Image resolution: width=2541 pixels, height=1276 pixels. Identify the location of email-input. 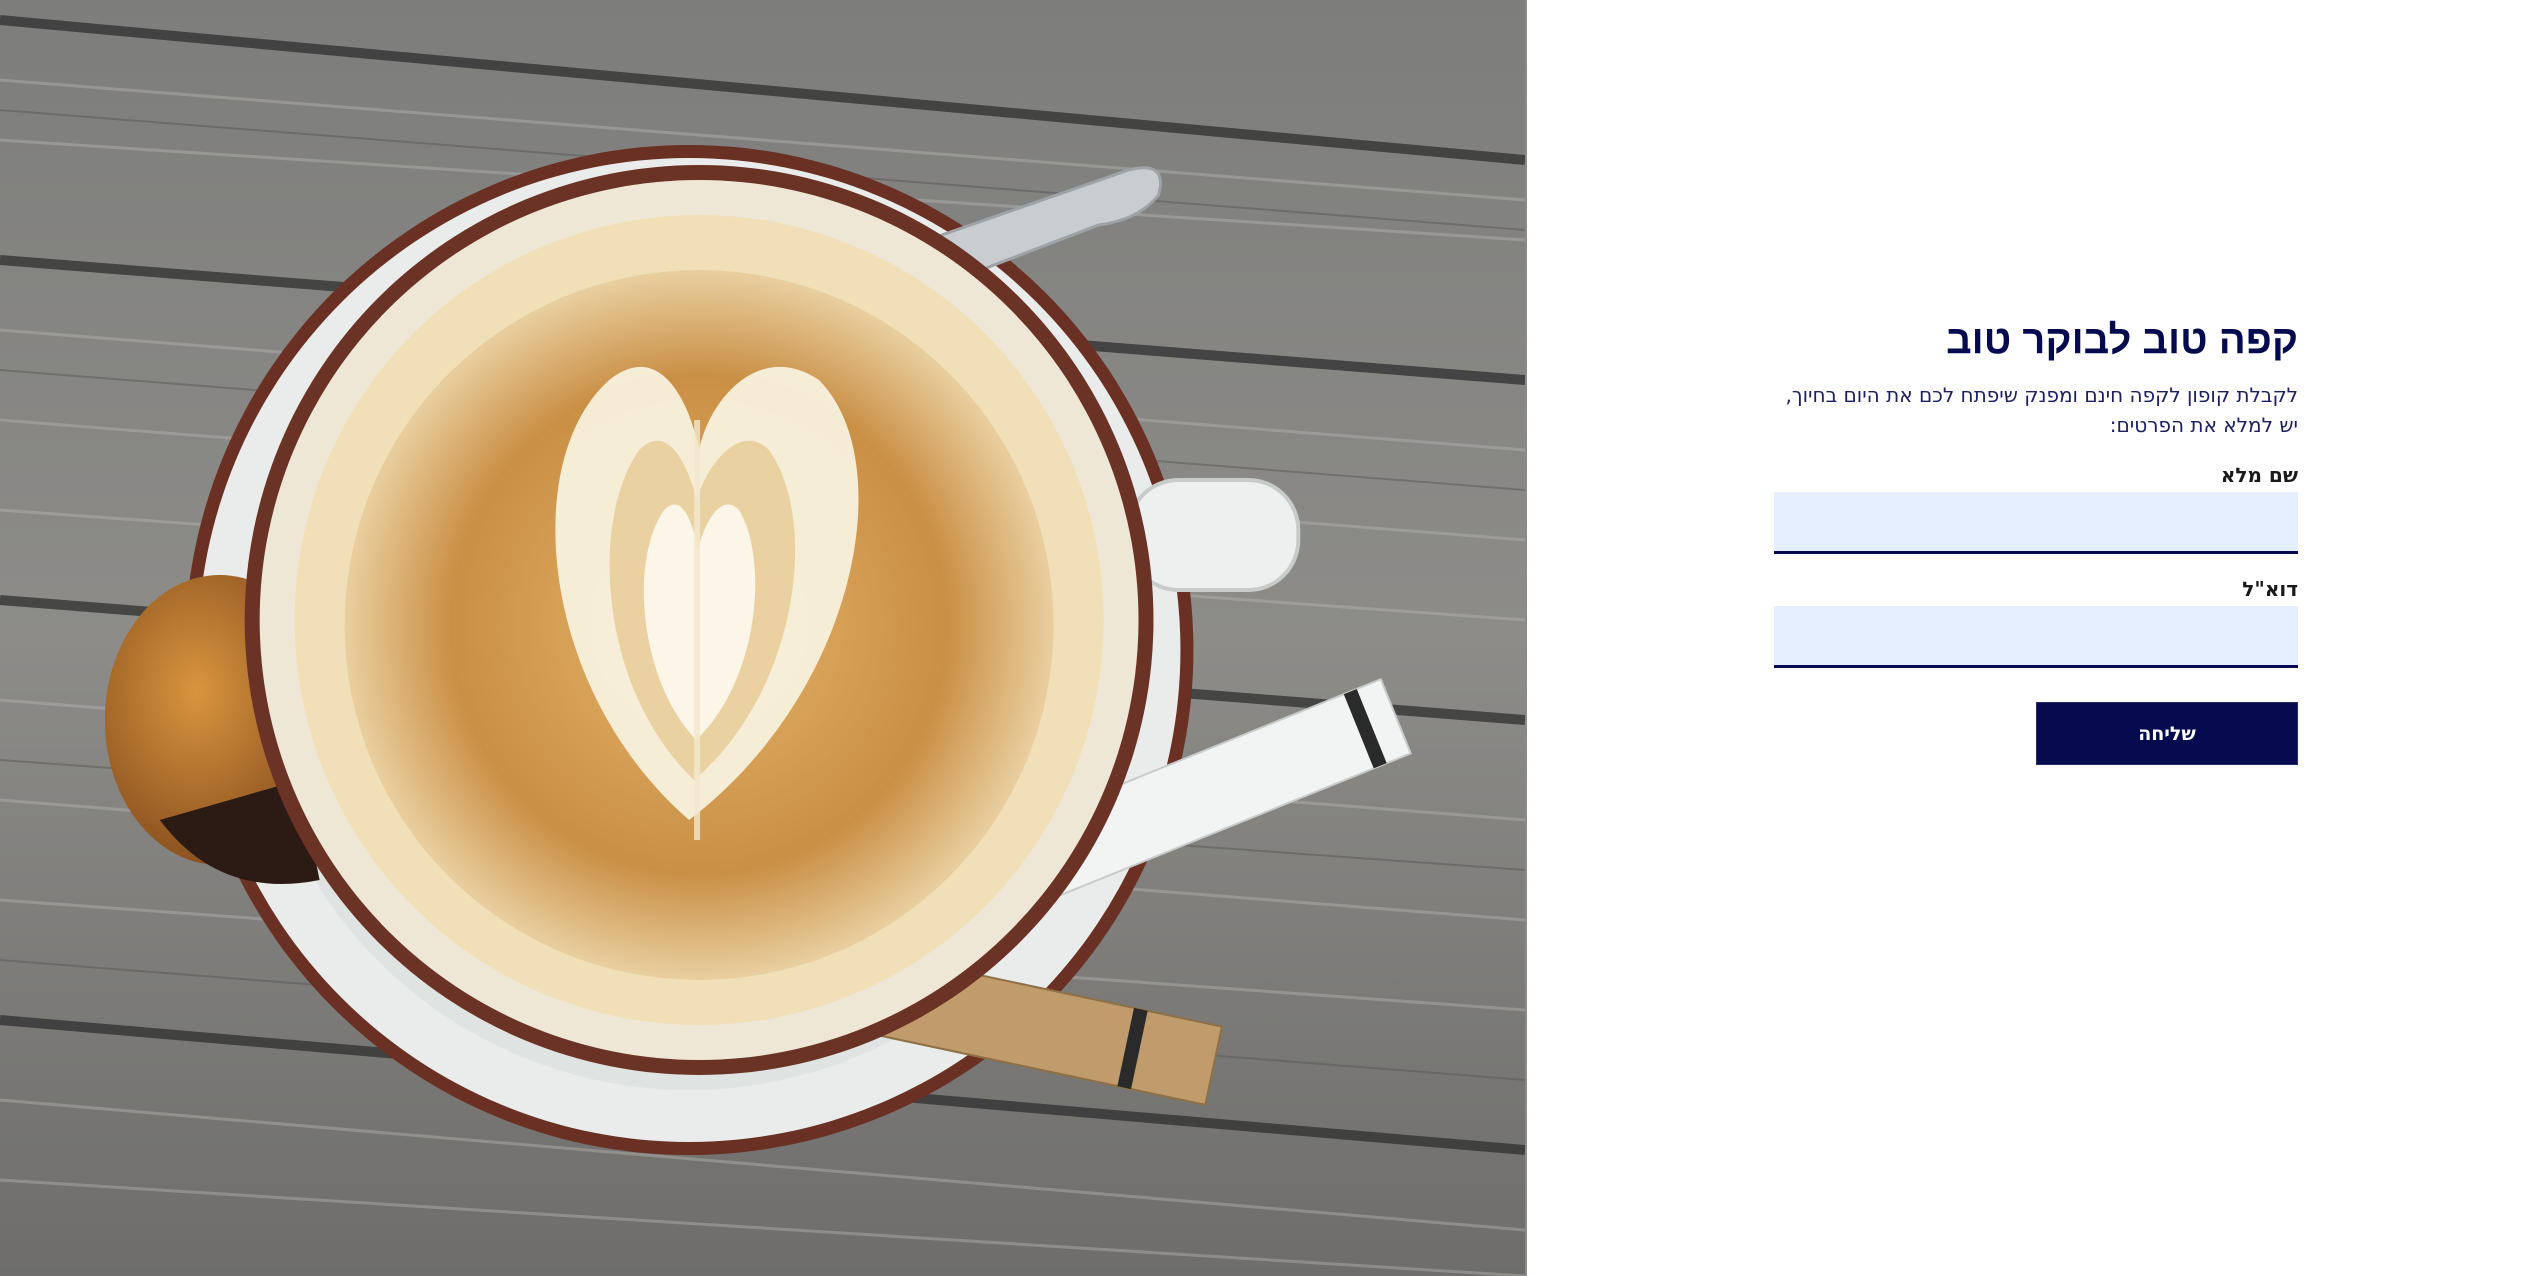
(2036, 637).